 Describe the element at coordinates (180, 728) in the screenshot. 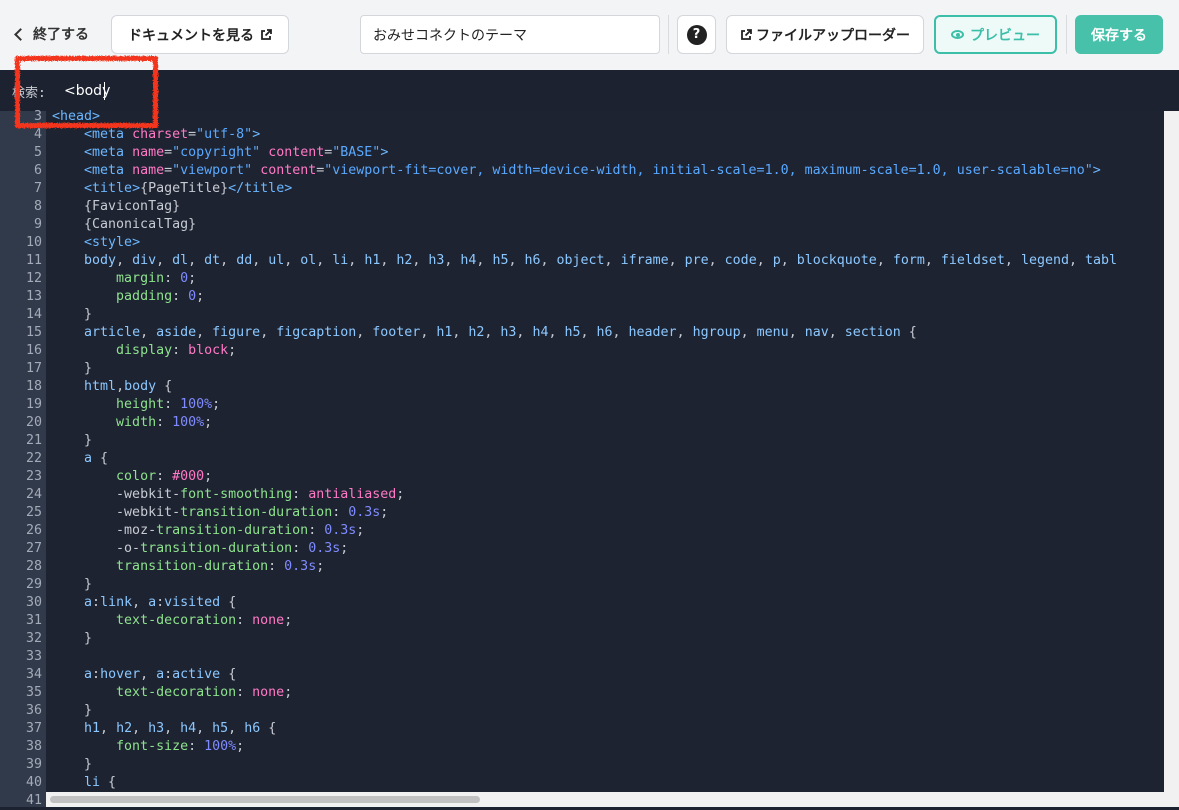

I see `line-code: h1, h2, h3, h4, h5, h6 {` at that location.